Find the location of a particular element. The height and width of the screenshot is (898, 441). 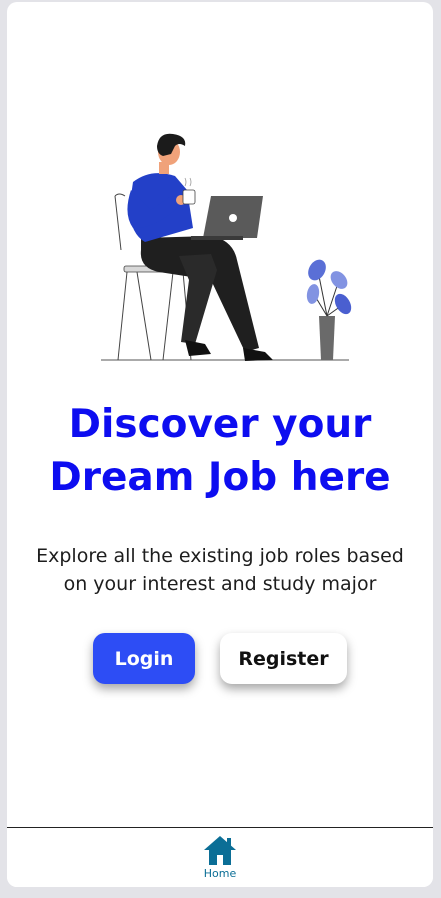

register-button: Register is located at coordinates (283, 658).